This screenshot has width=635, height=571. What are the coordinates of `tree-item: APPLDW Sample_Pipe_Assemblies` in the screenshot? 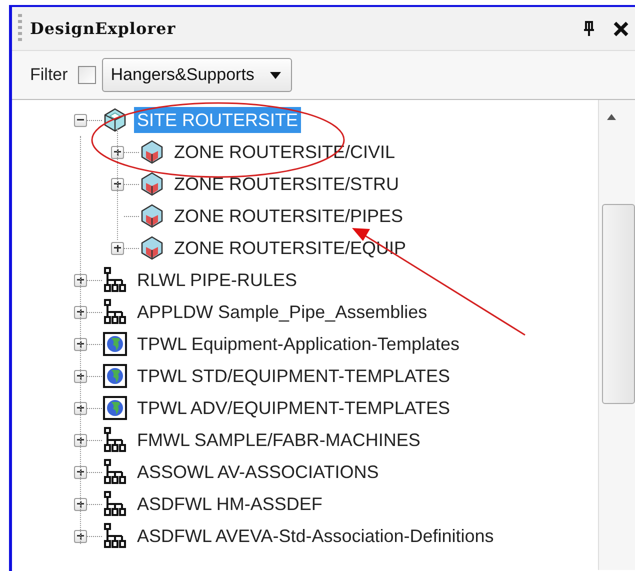 It's located at (282, 312).